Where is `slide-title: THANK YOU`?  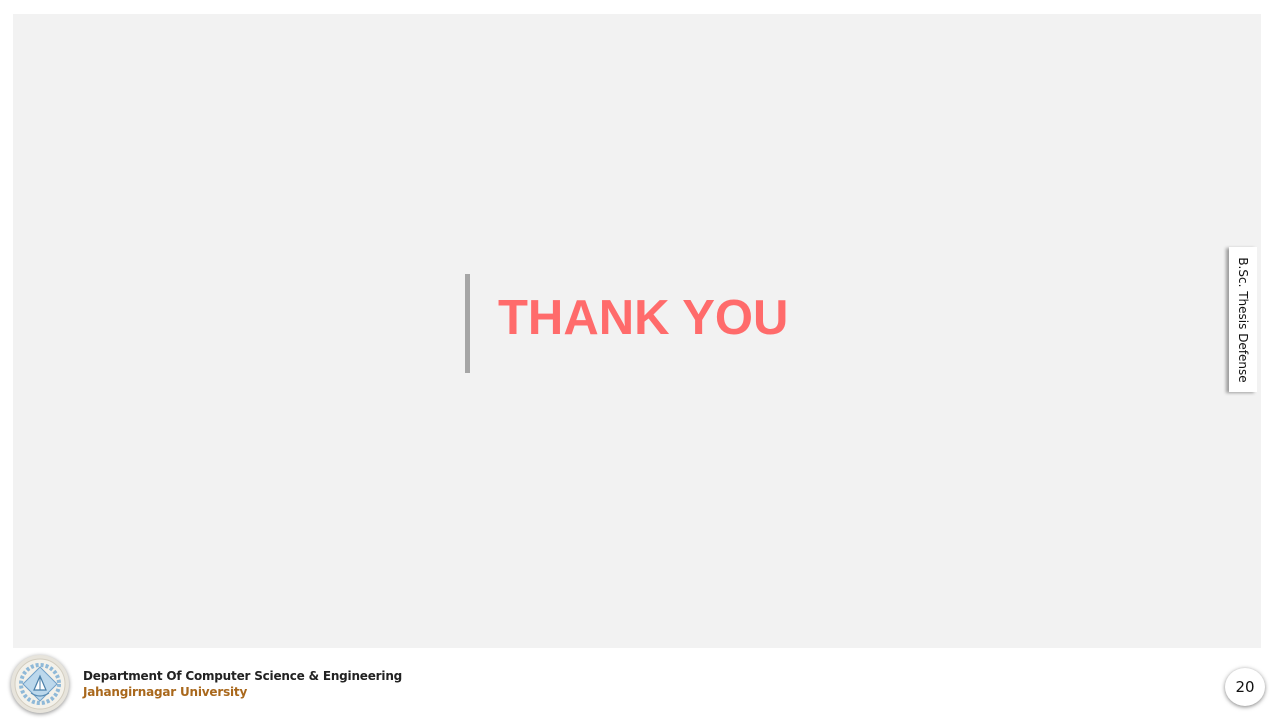
slide-title: THANK YOU is located at coordinates (643, 318).